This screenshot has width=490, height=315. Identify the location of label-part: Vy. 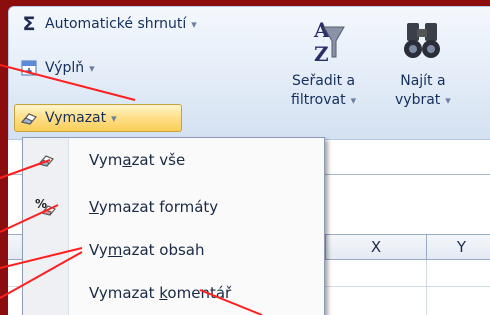
(98, 250).